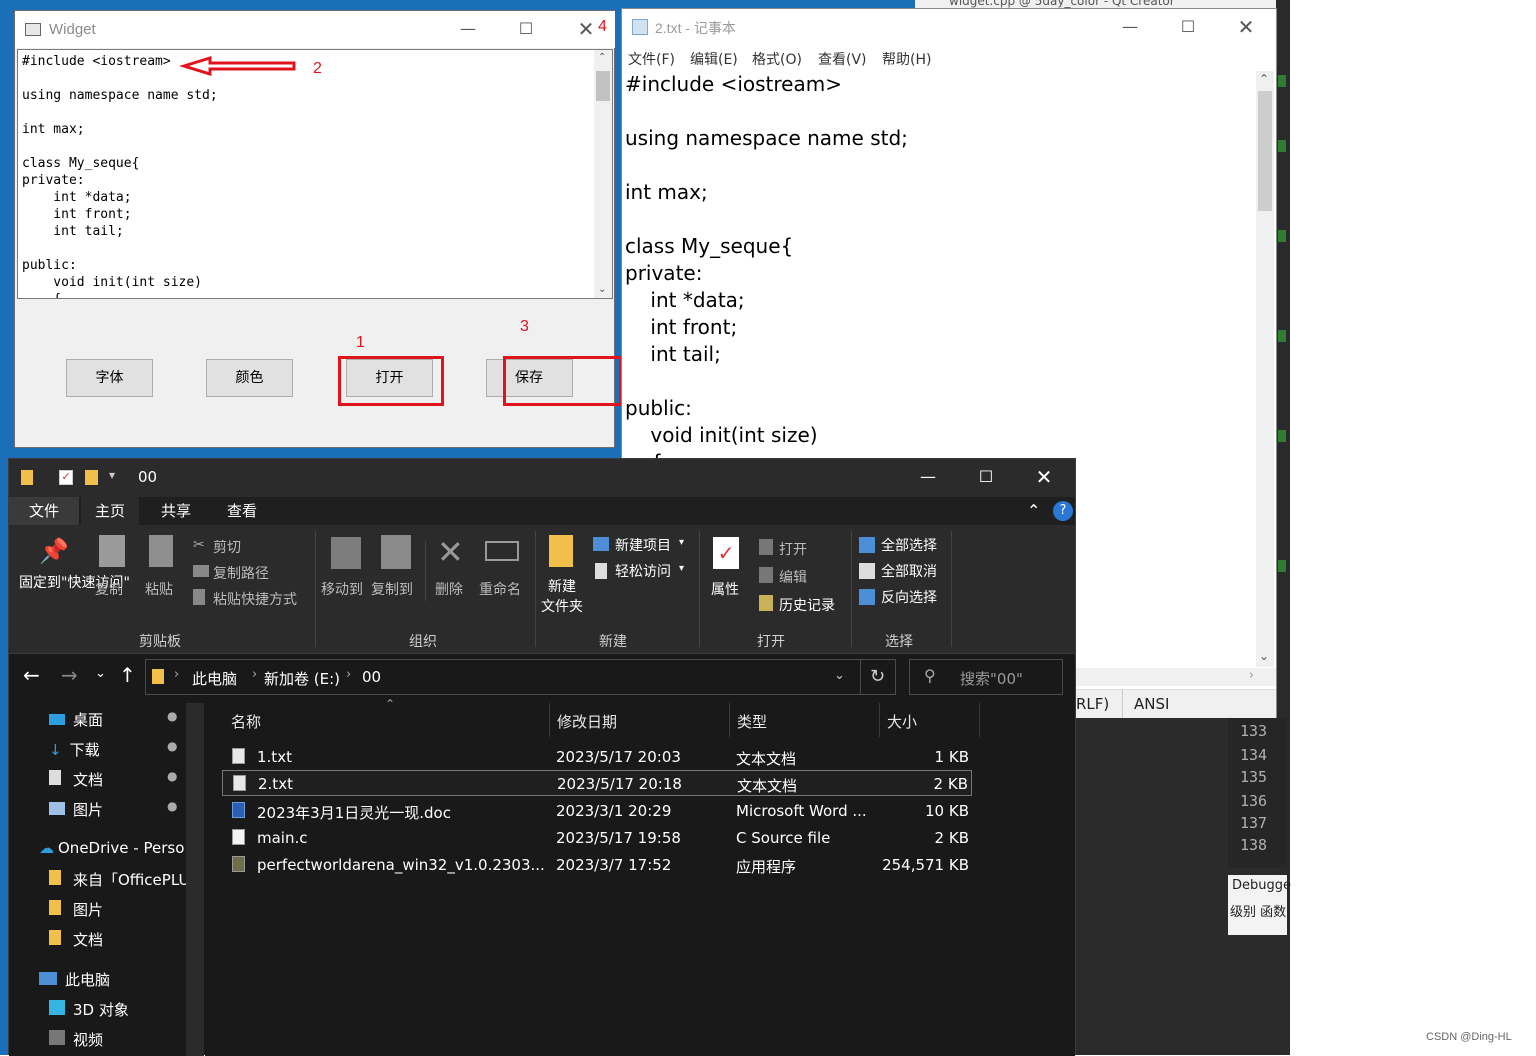 The image size is (1536, 1056). I want to click on column-date: 修改日期, so click(587, 721).